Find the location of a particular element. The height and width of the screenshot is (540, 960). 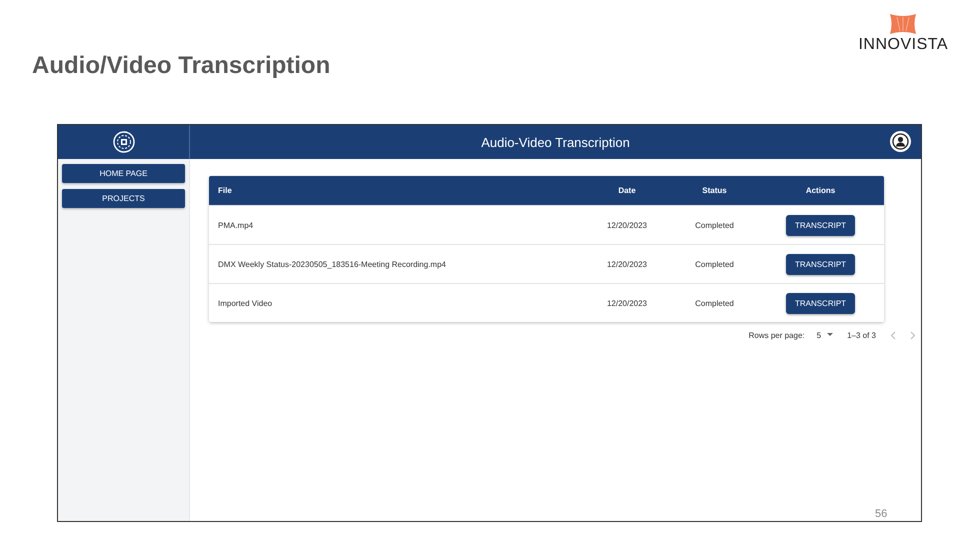

sidebar-item: HOME PAGE is located at coordinates (123, 173).